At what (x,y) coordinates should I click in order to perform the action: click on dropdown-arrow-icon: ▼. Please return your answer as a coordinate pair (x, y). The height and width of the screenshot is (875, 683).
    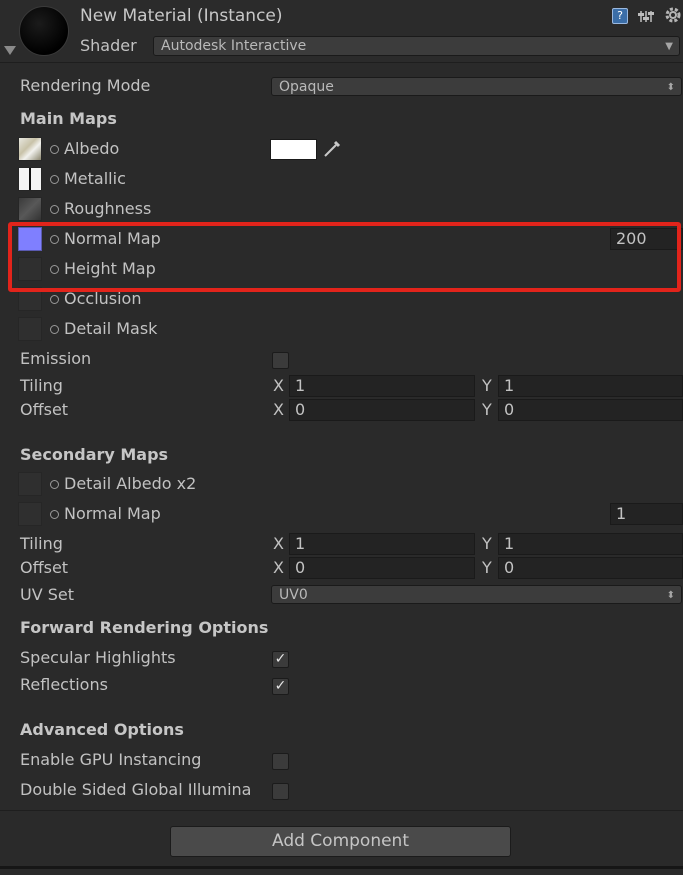
    Looking at the image, I should click on (669, 46).